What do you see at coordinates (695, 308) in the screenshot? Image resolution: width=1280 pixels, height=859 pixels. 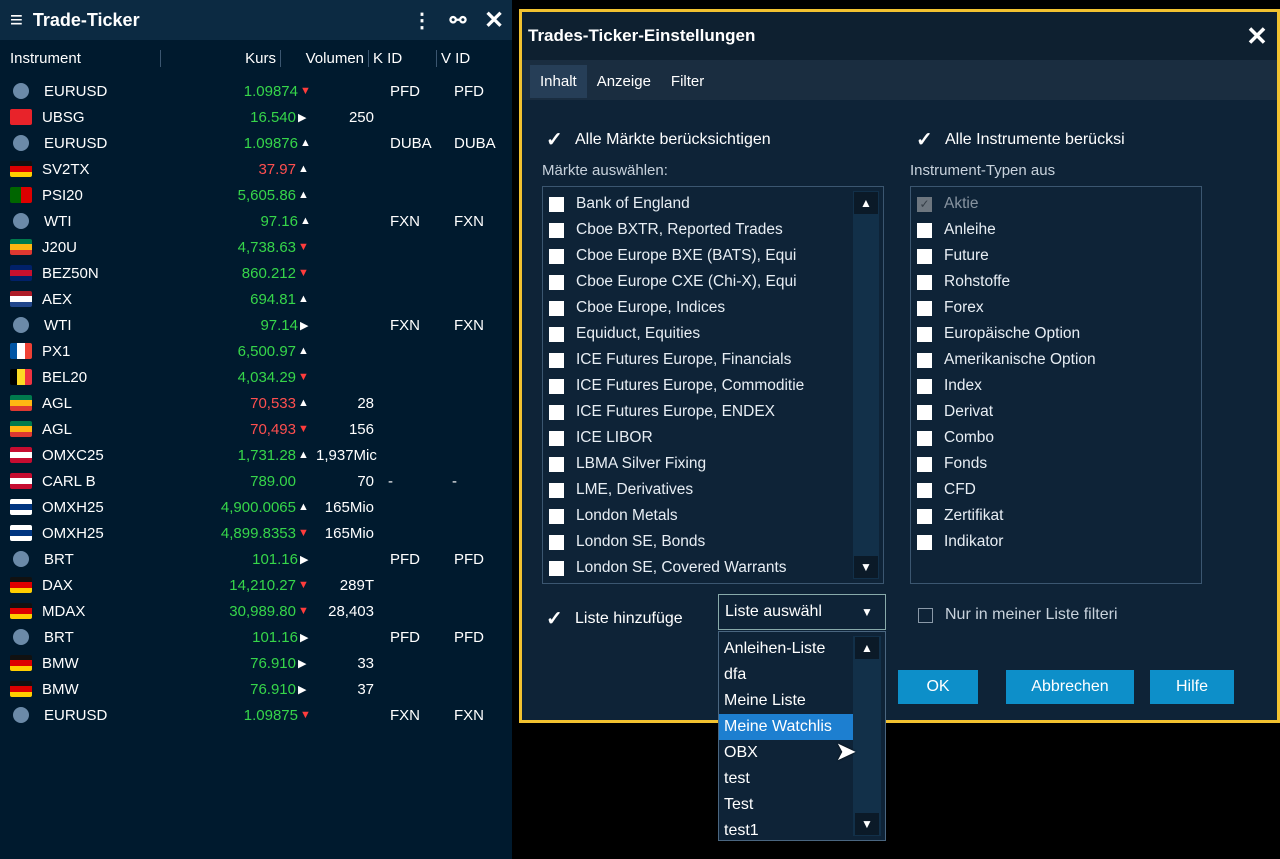 I see `market-item: Cboe Europe, Indices` at bounding box center [695, 308].